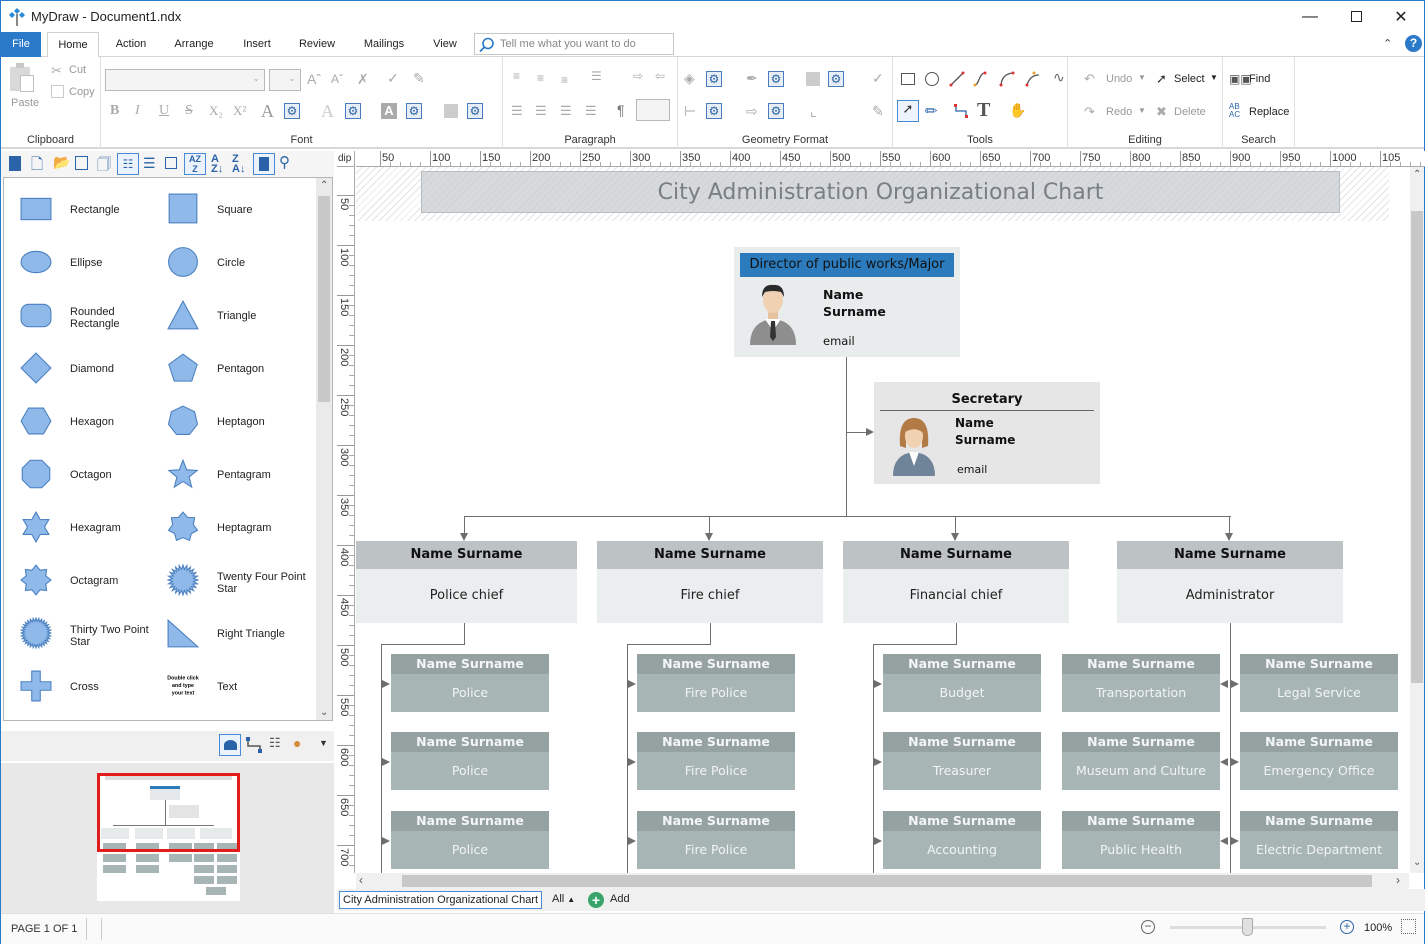  What do you see at coordinates (660, 76) in the screenshot?
I see `outdent-icon: ⇦` at bounding box center [660, 76].